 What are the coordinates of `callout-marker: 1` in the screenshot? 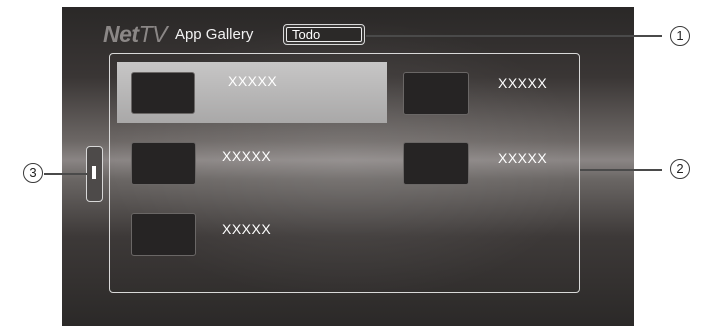 It's located at (680, 36).